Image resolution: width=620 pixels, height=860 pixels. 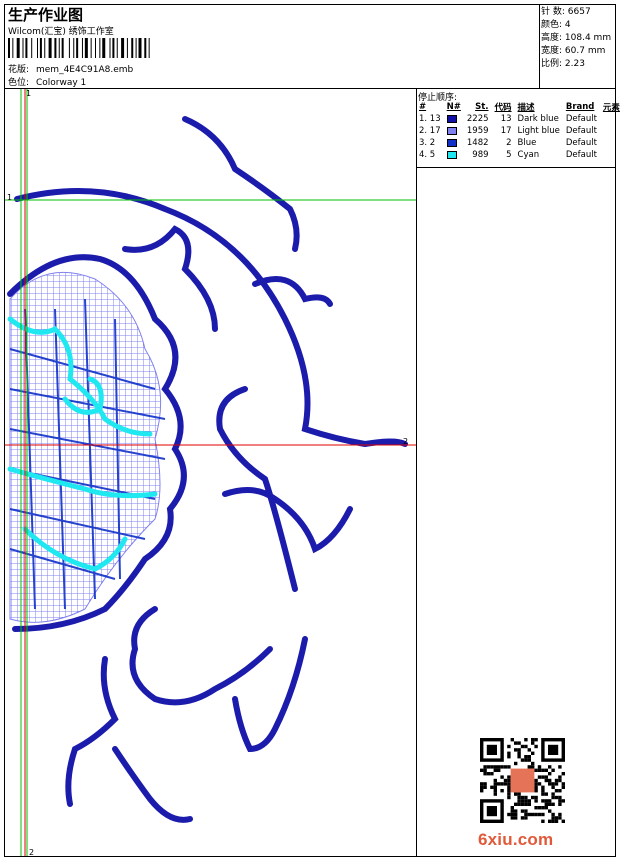 What do you see at coordinates (528, 155) in the screenshot?
I see `cell-desc: Cyan` at bounding box center [528, 155].